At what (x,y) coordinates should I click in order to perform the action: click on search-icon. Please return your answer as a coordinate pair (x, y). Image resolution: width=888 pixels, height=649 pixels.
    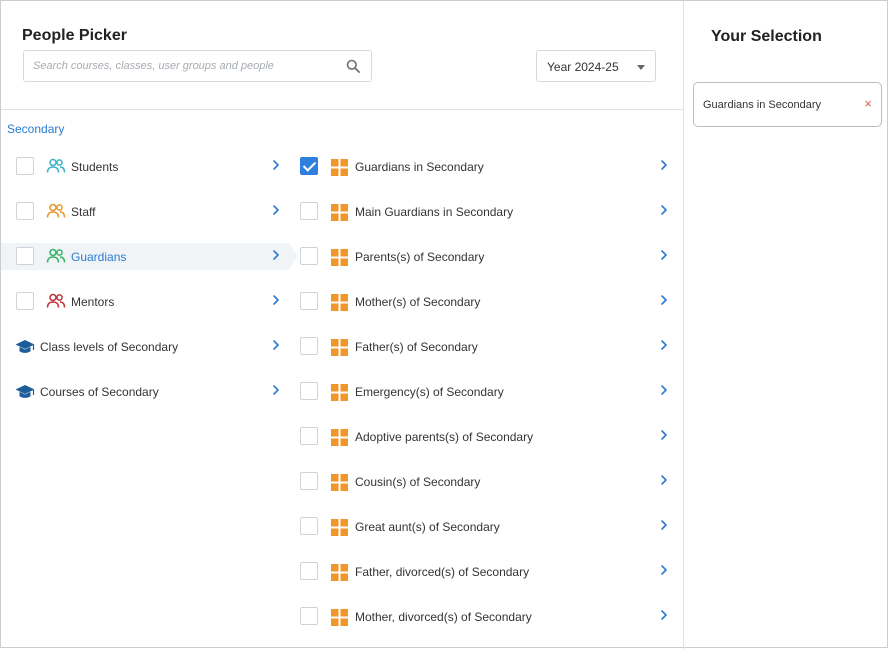
    Looking at the image, I should click on (353, 66).